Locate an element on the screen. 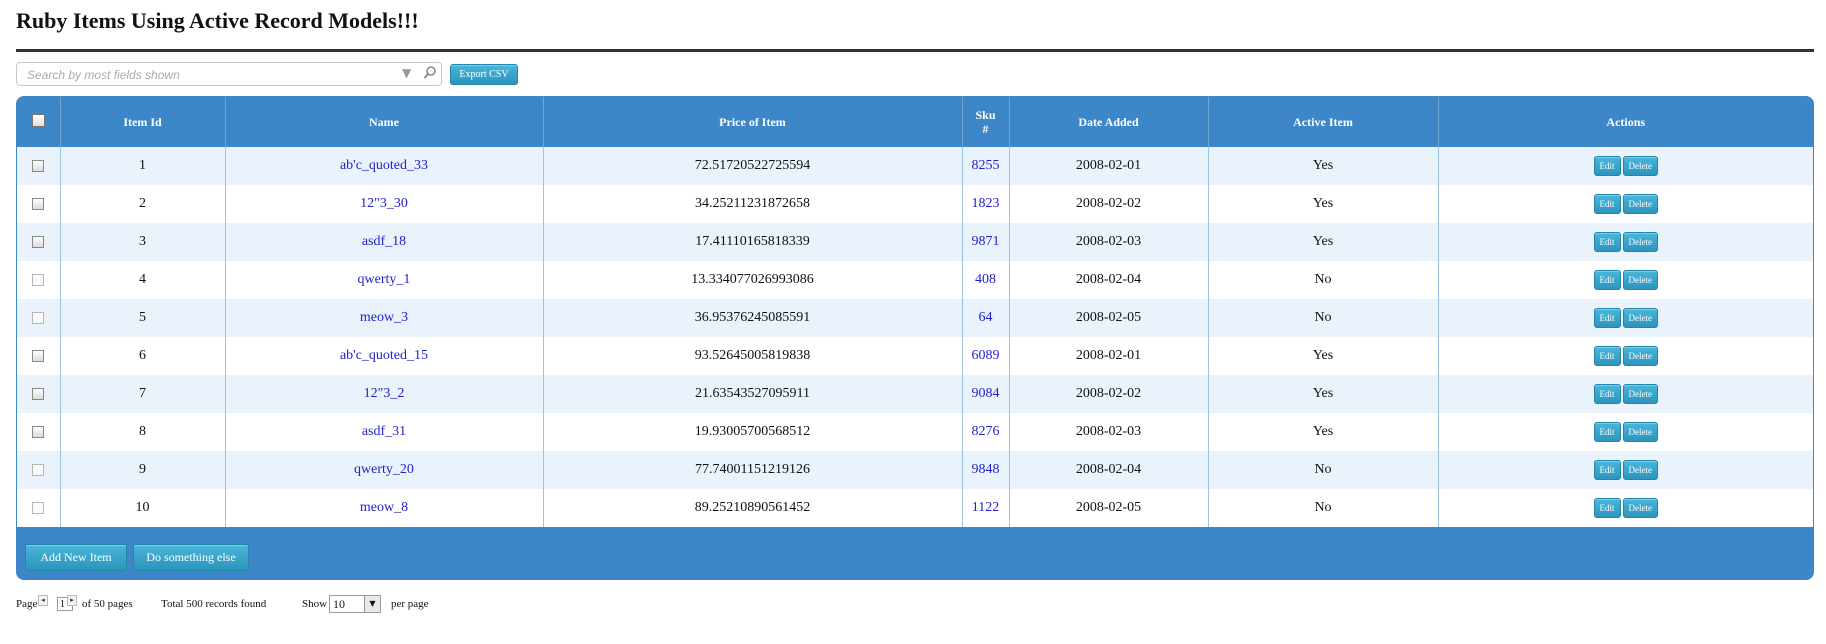 The width and height of the screenshot is (1826, 644). page-count: of 50 pages is located at coordinates (107, 604).